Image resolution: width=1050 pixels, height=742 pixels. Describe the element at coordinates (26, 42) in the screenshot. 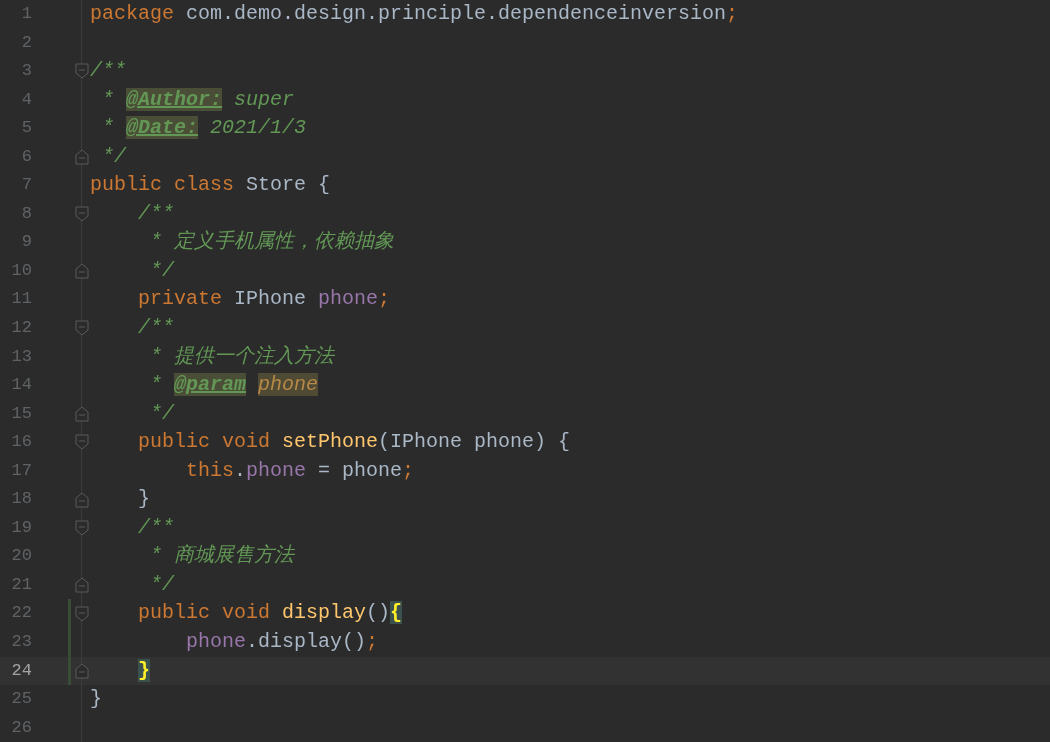

I see `line-number: 2` at that location.